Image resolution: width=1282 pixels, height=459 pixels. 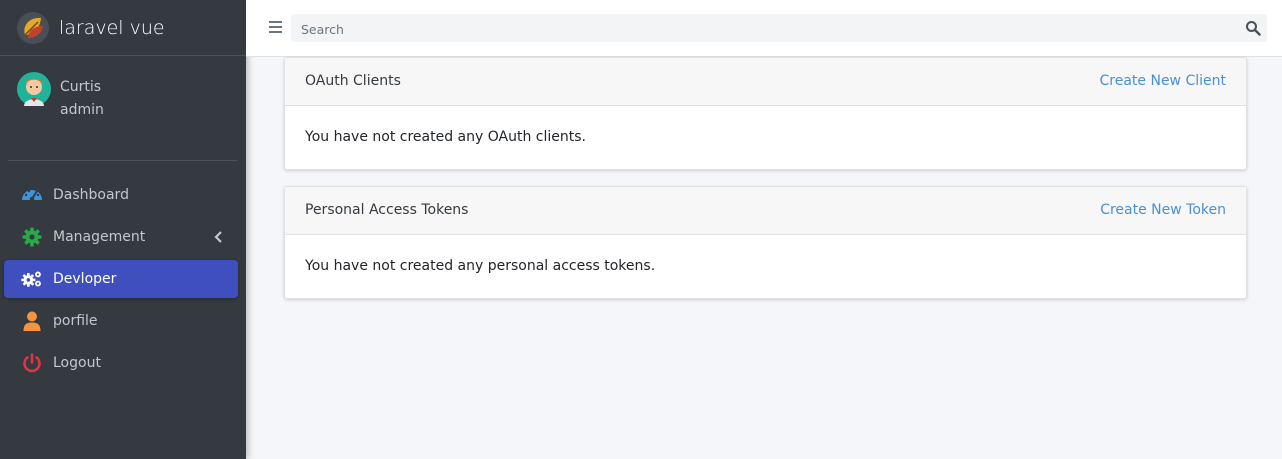 I want to click on search-bar, so click(x=779, y=28).